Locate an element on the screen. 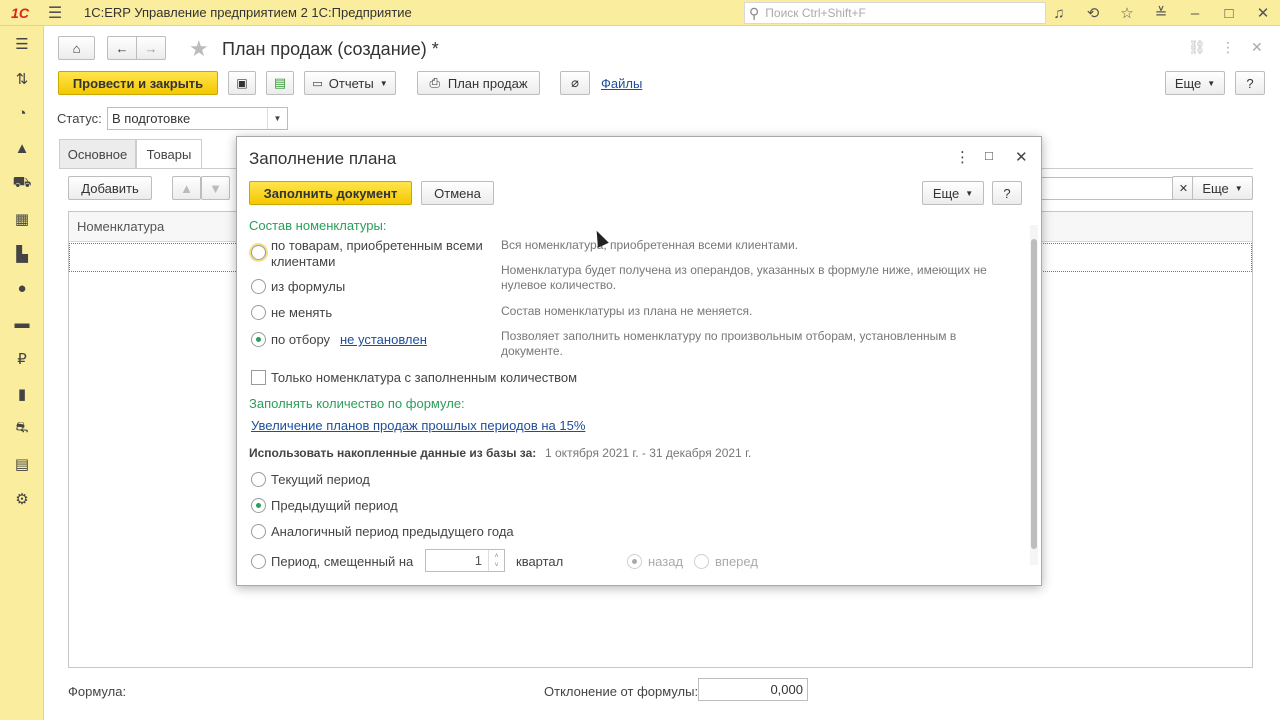  shift-stepper: 1 ˄ ˅ is located at coordinates (465, 560).